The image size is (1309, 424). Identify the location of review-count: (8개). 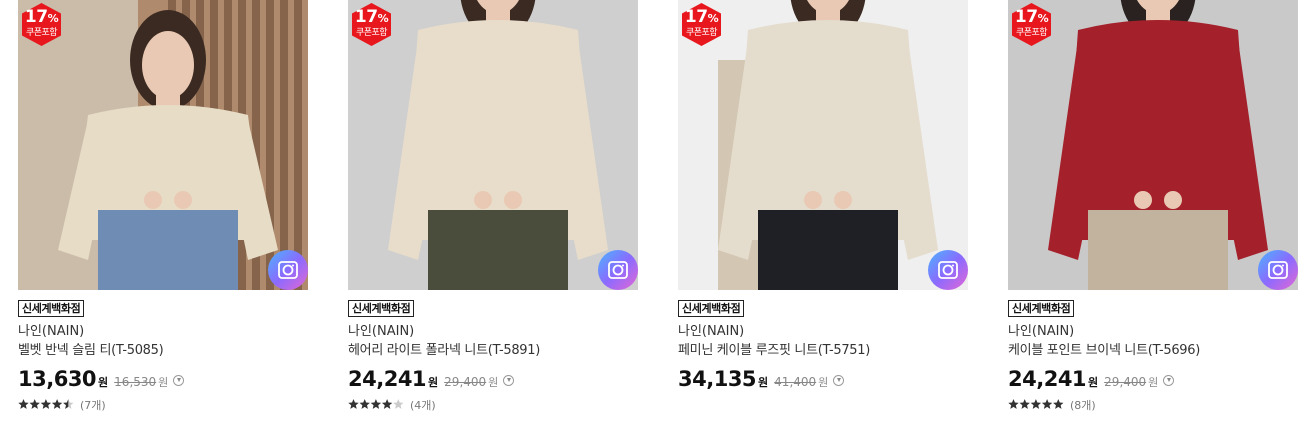
(1083, 405).